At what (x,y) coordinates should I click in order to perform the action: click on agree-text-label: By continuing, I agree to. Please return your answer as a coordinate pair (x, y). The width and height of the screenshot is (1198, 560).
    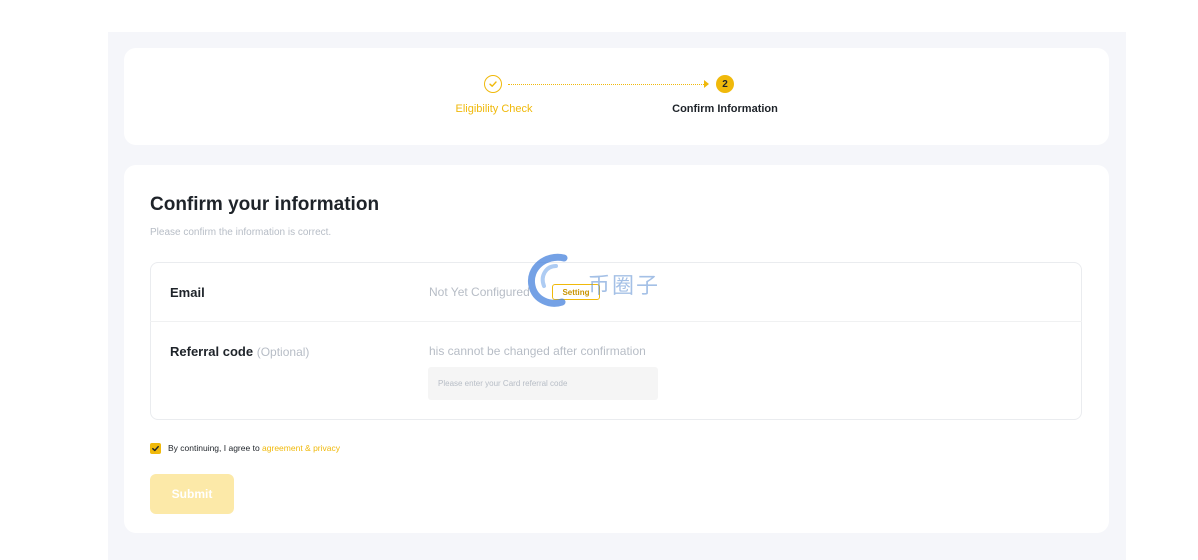
    Looking at the image, I should click on (214, 448).